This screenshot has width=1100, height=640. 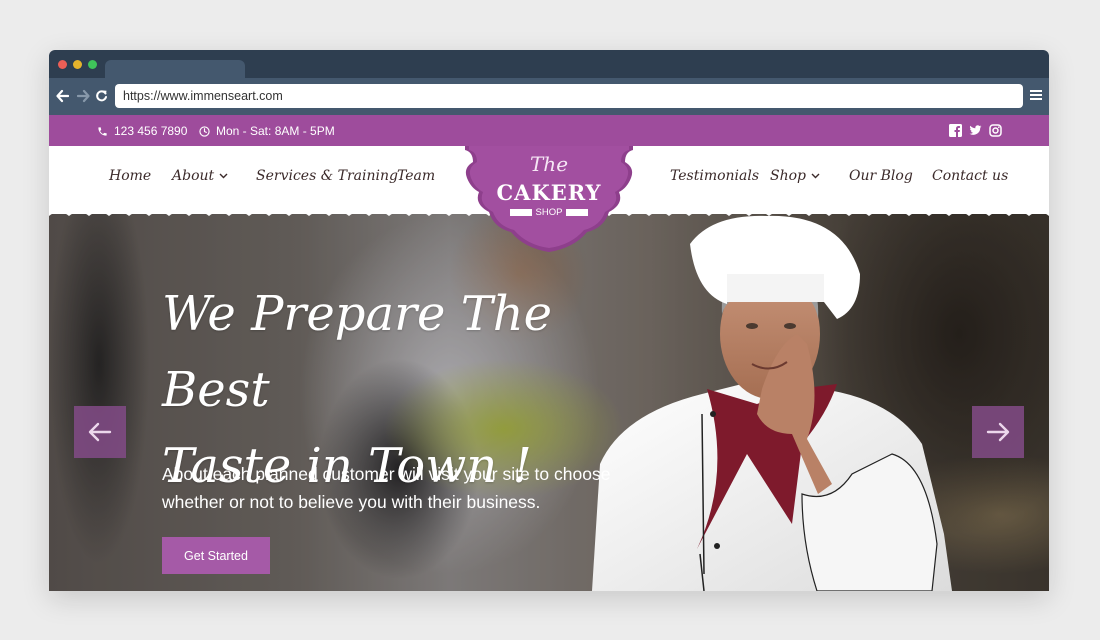 I want to click on slider-prev-button, so click(x=100, y=432).